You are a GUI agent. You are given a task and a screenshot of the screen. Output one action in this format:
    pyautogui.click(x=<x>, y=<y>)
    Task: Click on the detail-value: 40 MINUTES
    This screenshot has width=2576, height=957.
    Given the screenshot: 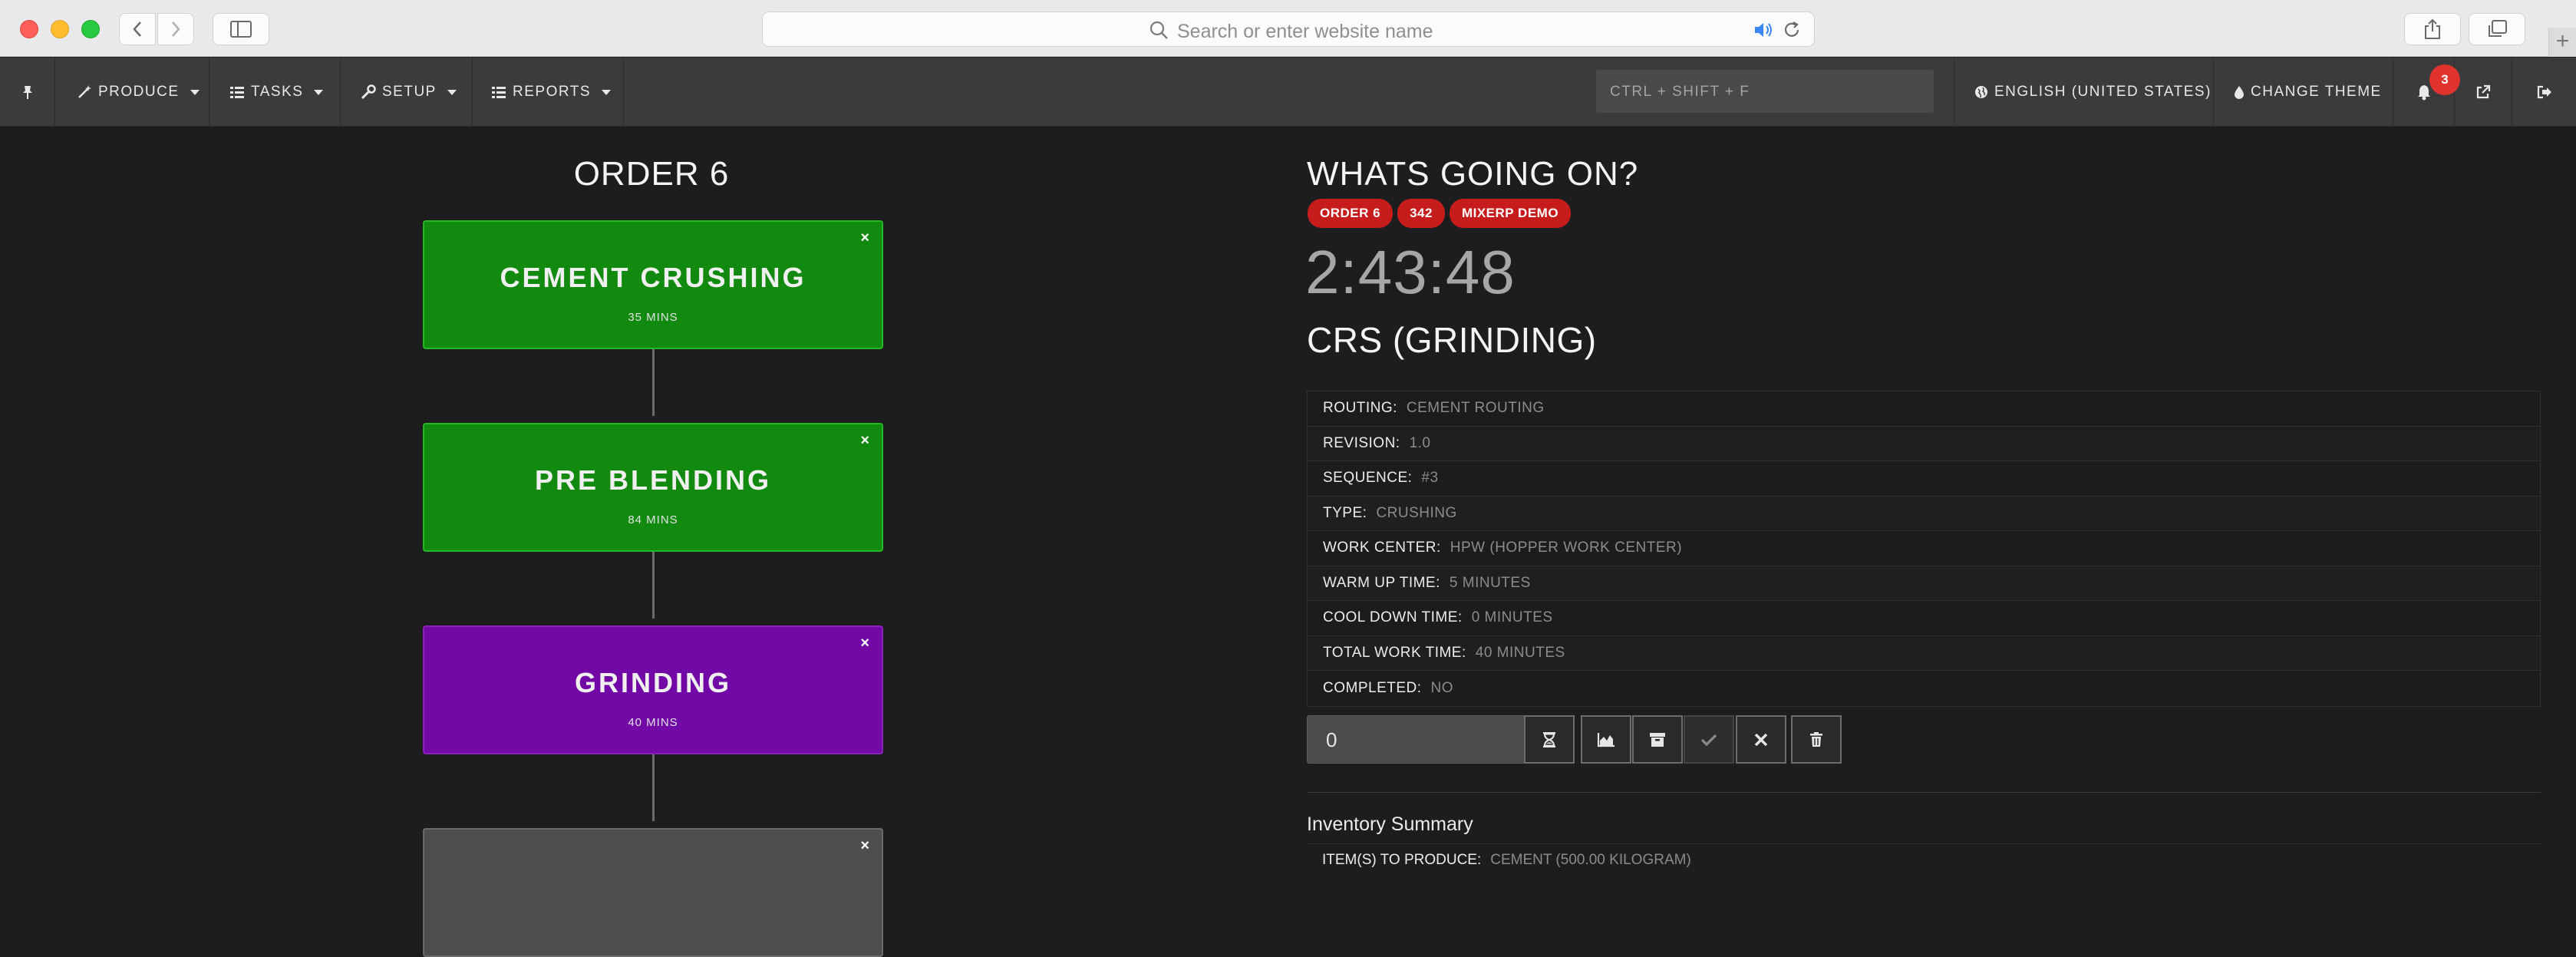 What is the action you would take?
    pyautogui.click(x=1520, y=652)
    